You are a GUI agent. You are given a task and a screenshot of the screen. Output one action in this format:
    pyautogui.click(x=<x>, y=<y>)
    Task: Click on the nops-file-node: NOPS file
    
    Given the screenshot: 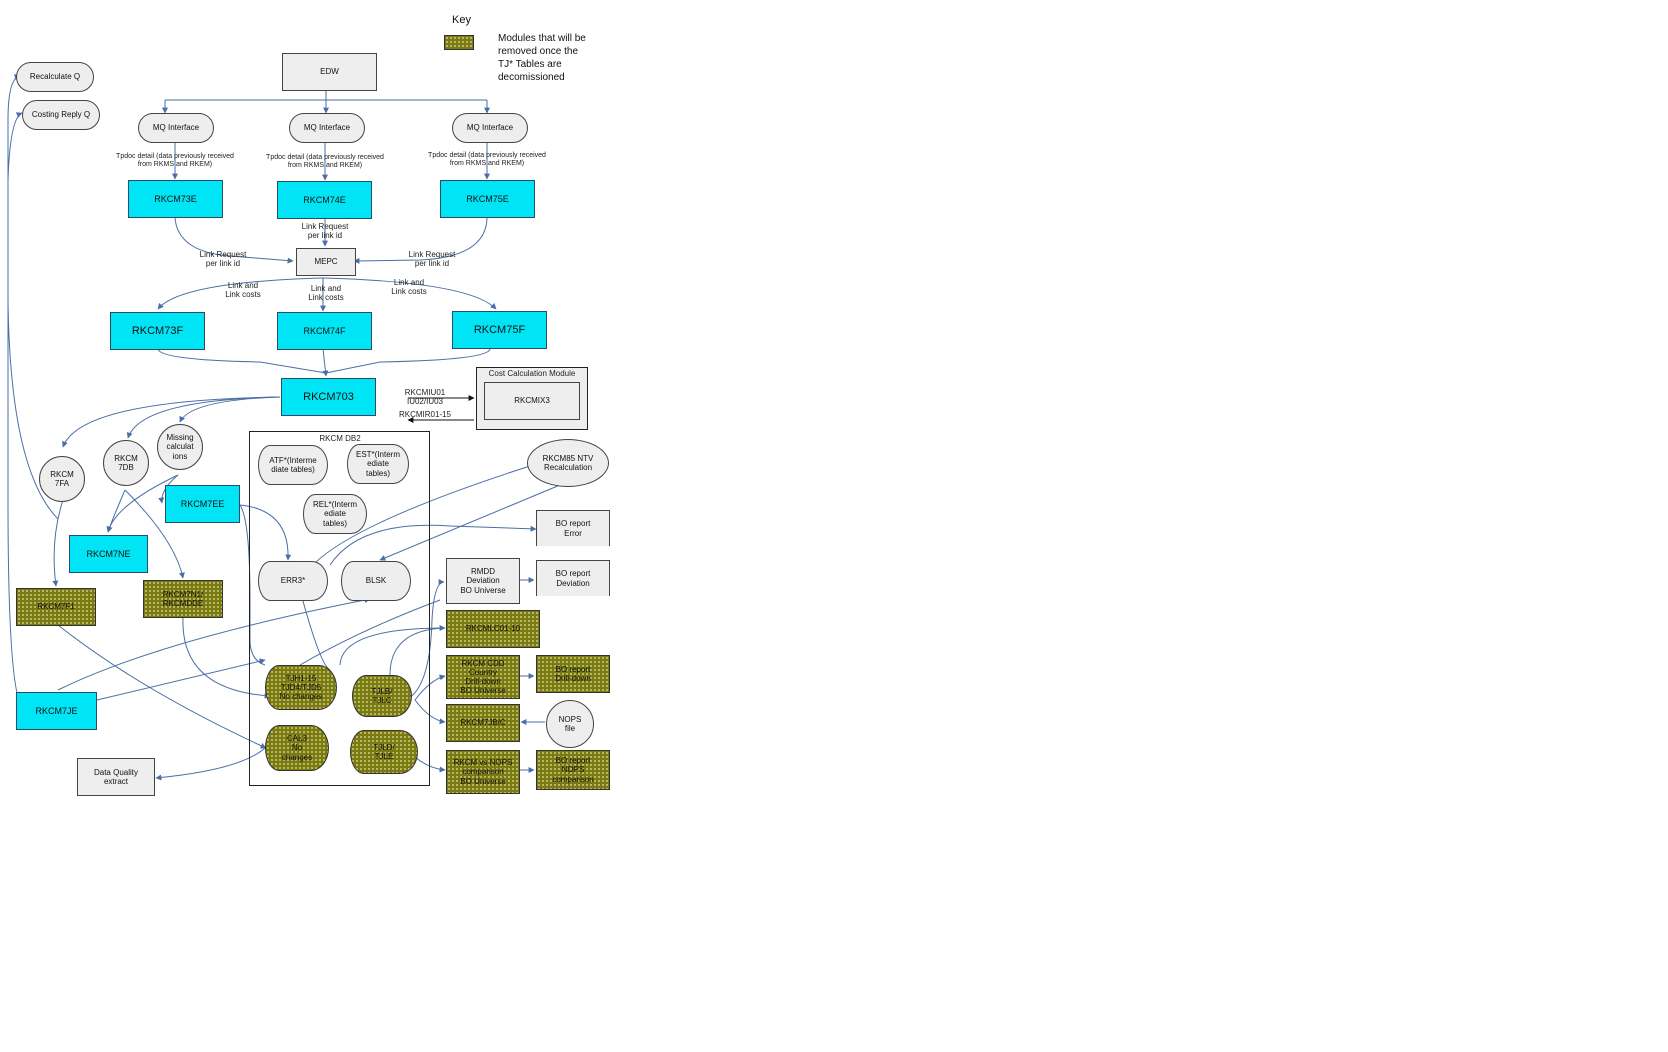 What is the action you would take?
    pyautogui.click(x=570, y=724)
    